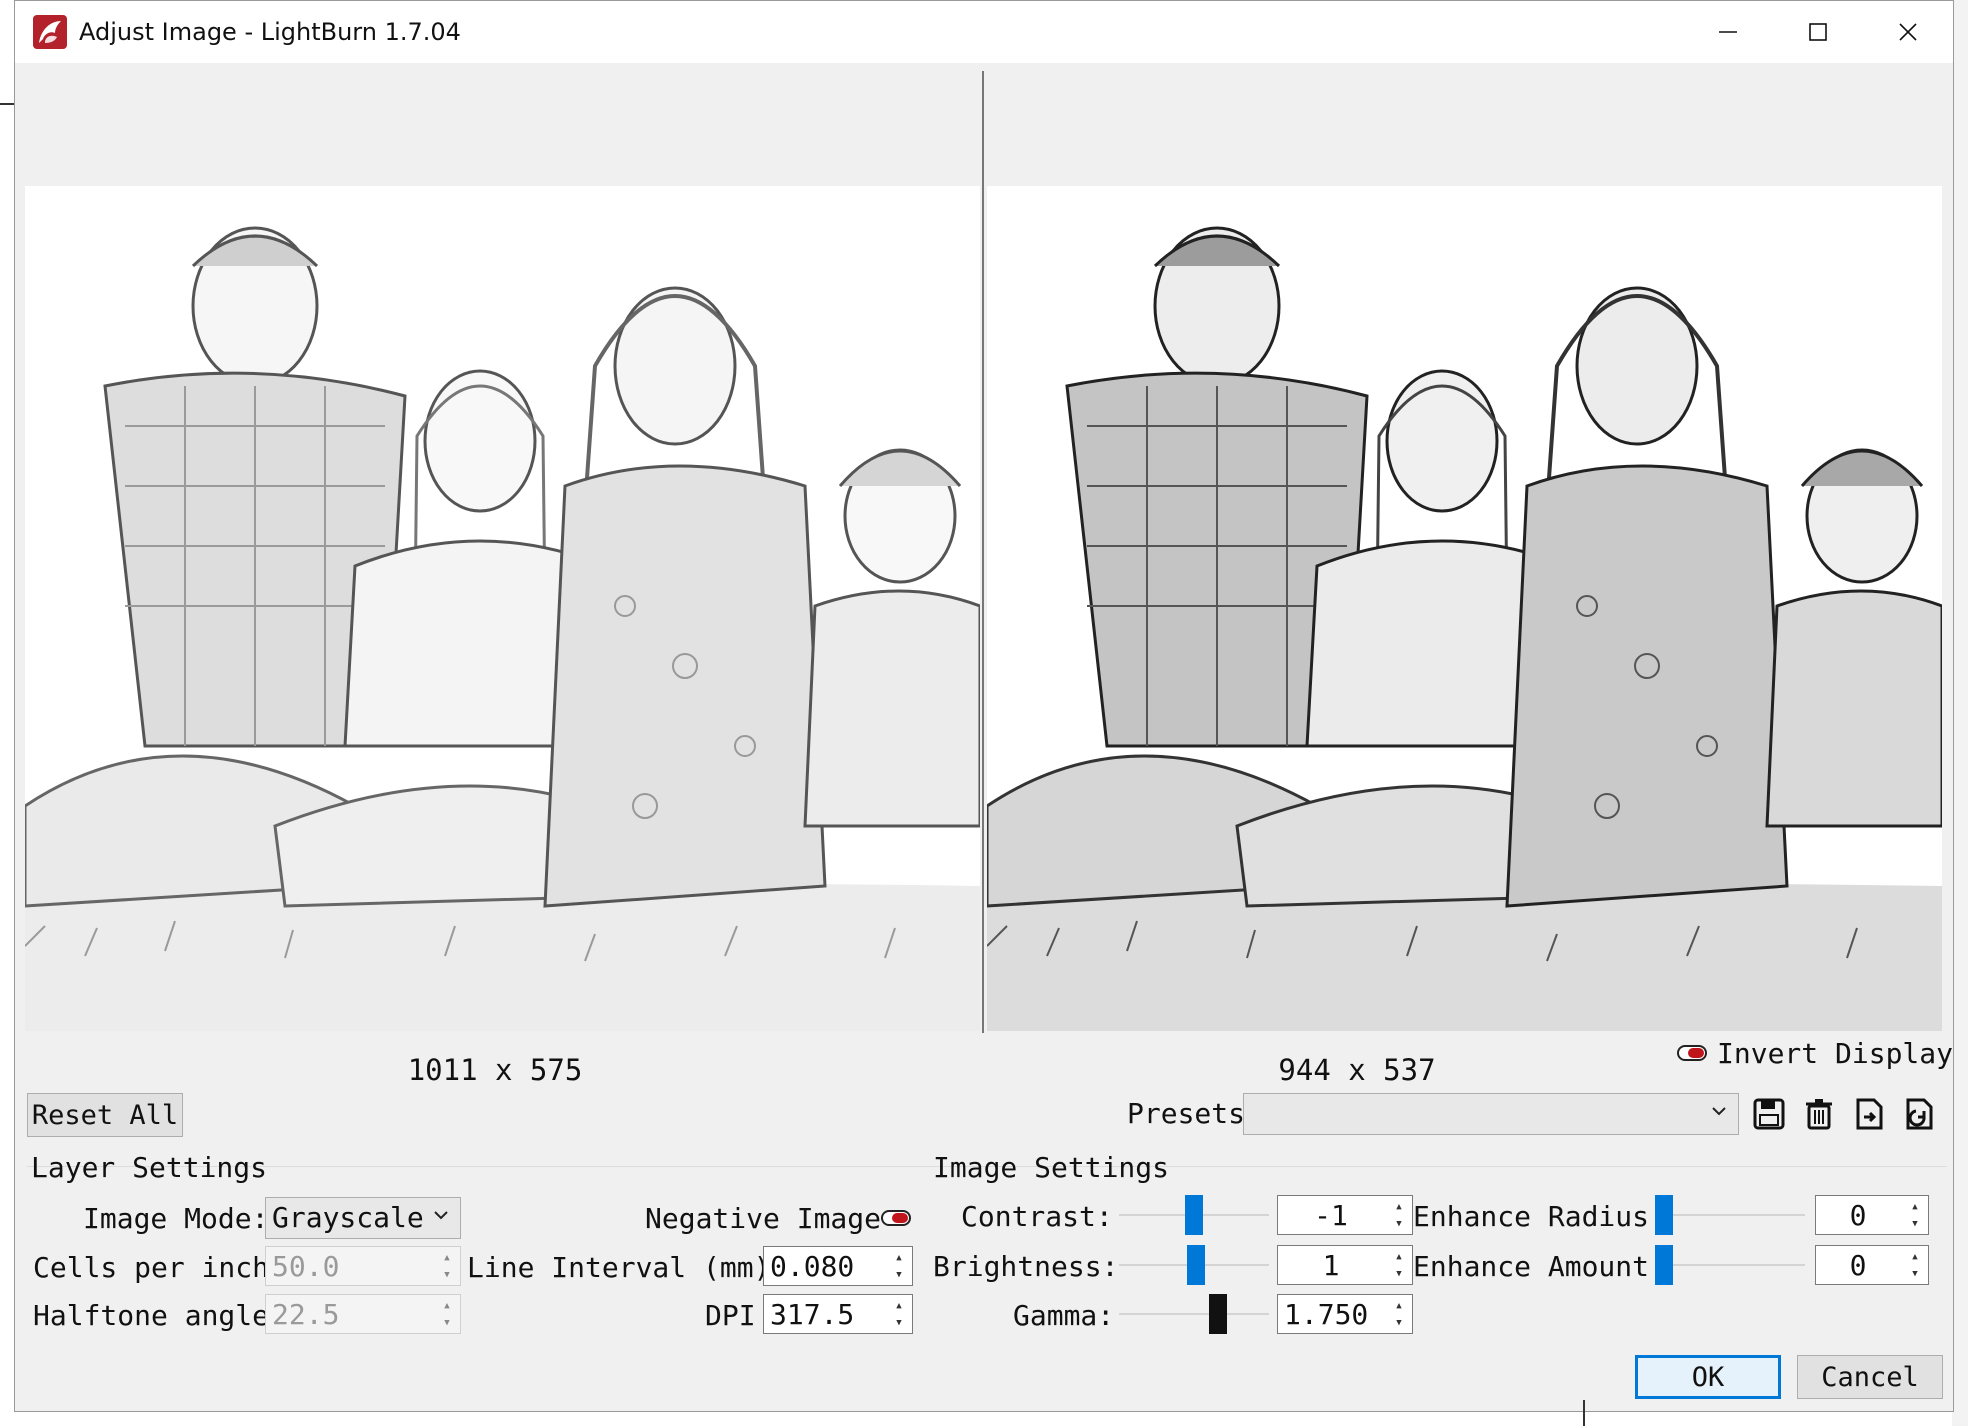 Image resolution: width=1968 pixels, height=1426 pixels. I want to click on cancel-button: Cancel, so click(1870, 1377).